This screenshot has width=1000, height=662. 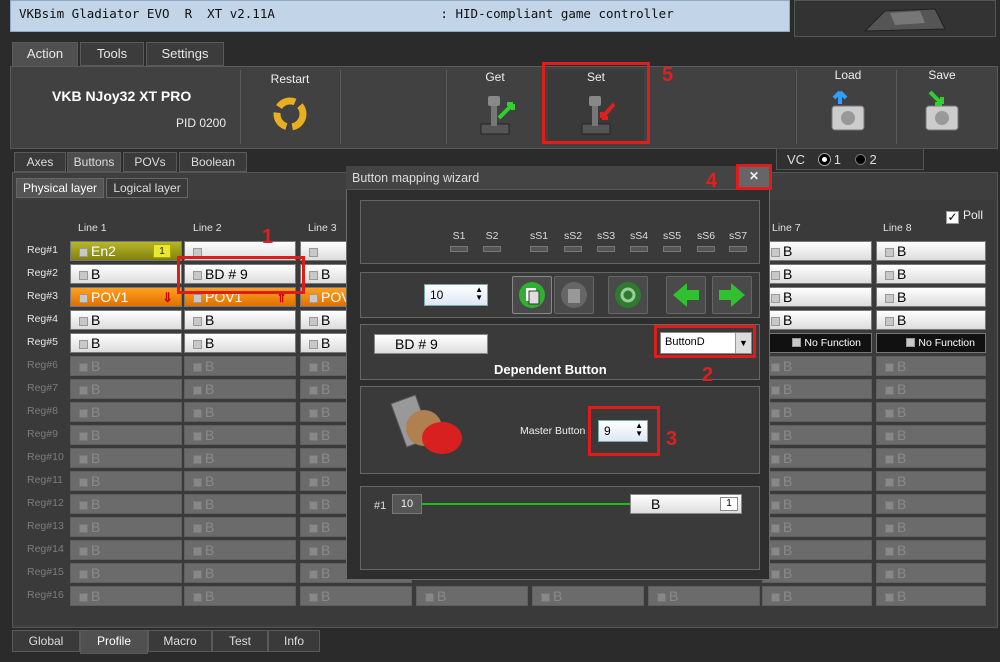 I want to click on tab-settings: Settings, so click(x=185, y=54).